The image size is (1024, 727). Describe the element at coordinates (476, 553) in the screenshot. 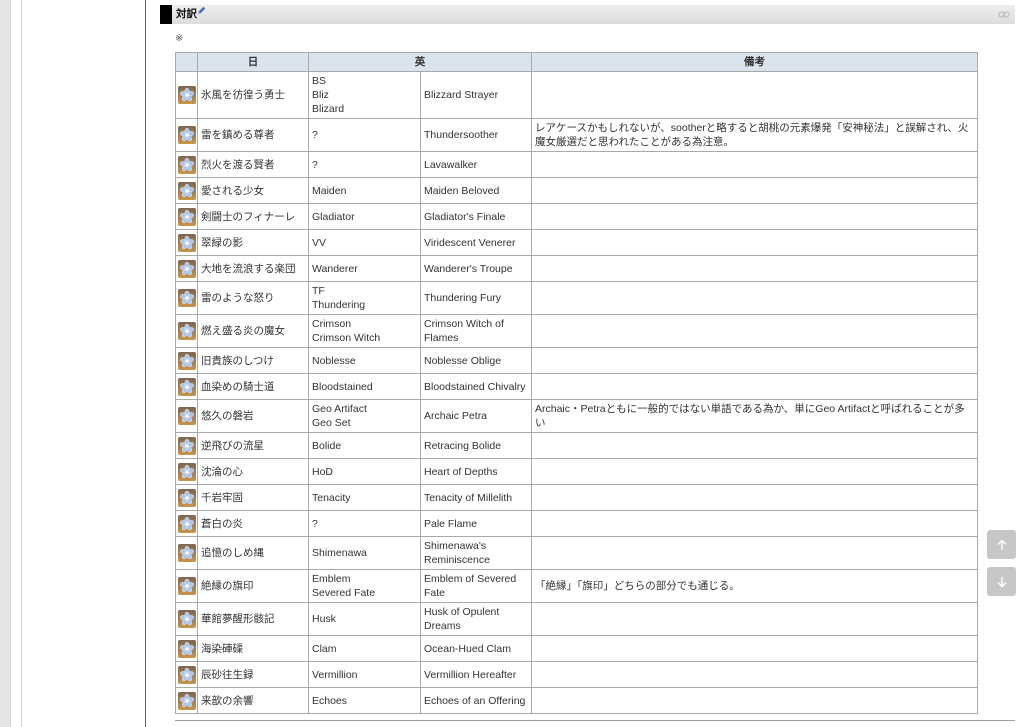

I see `english-name-cell: Shimenawa's Reminiscence` at that location.